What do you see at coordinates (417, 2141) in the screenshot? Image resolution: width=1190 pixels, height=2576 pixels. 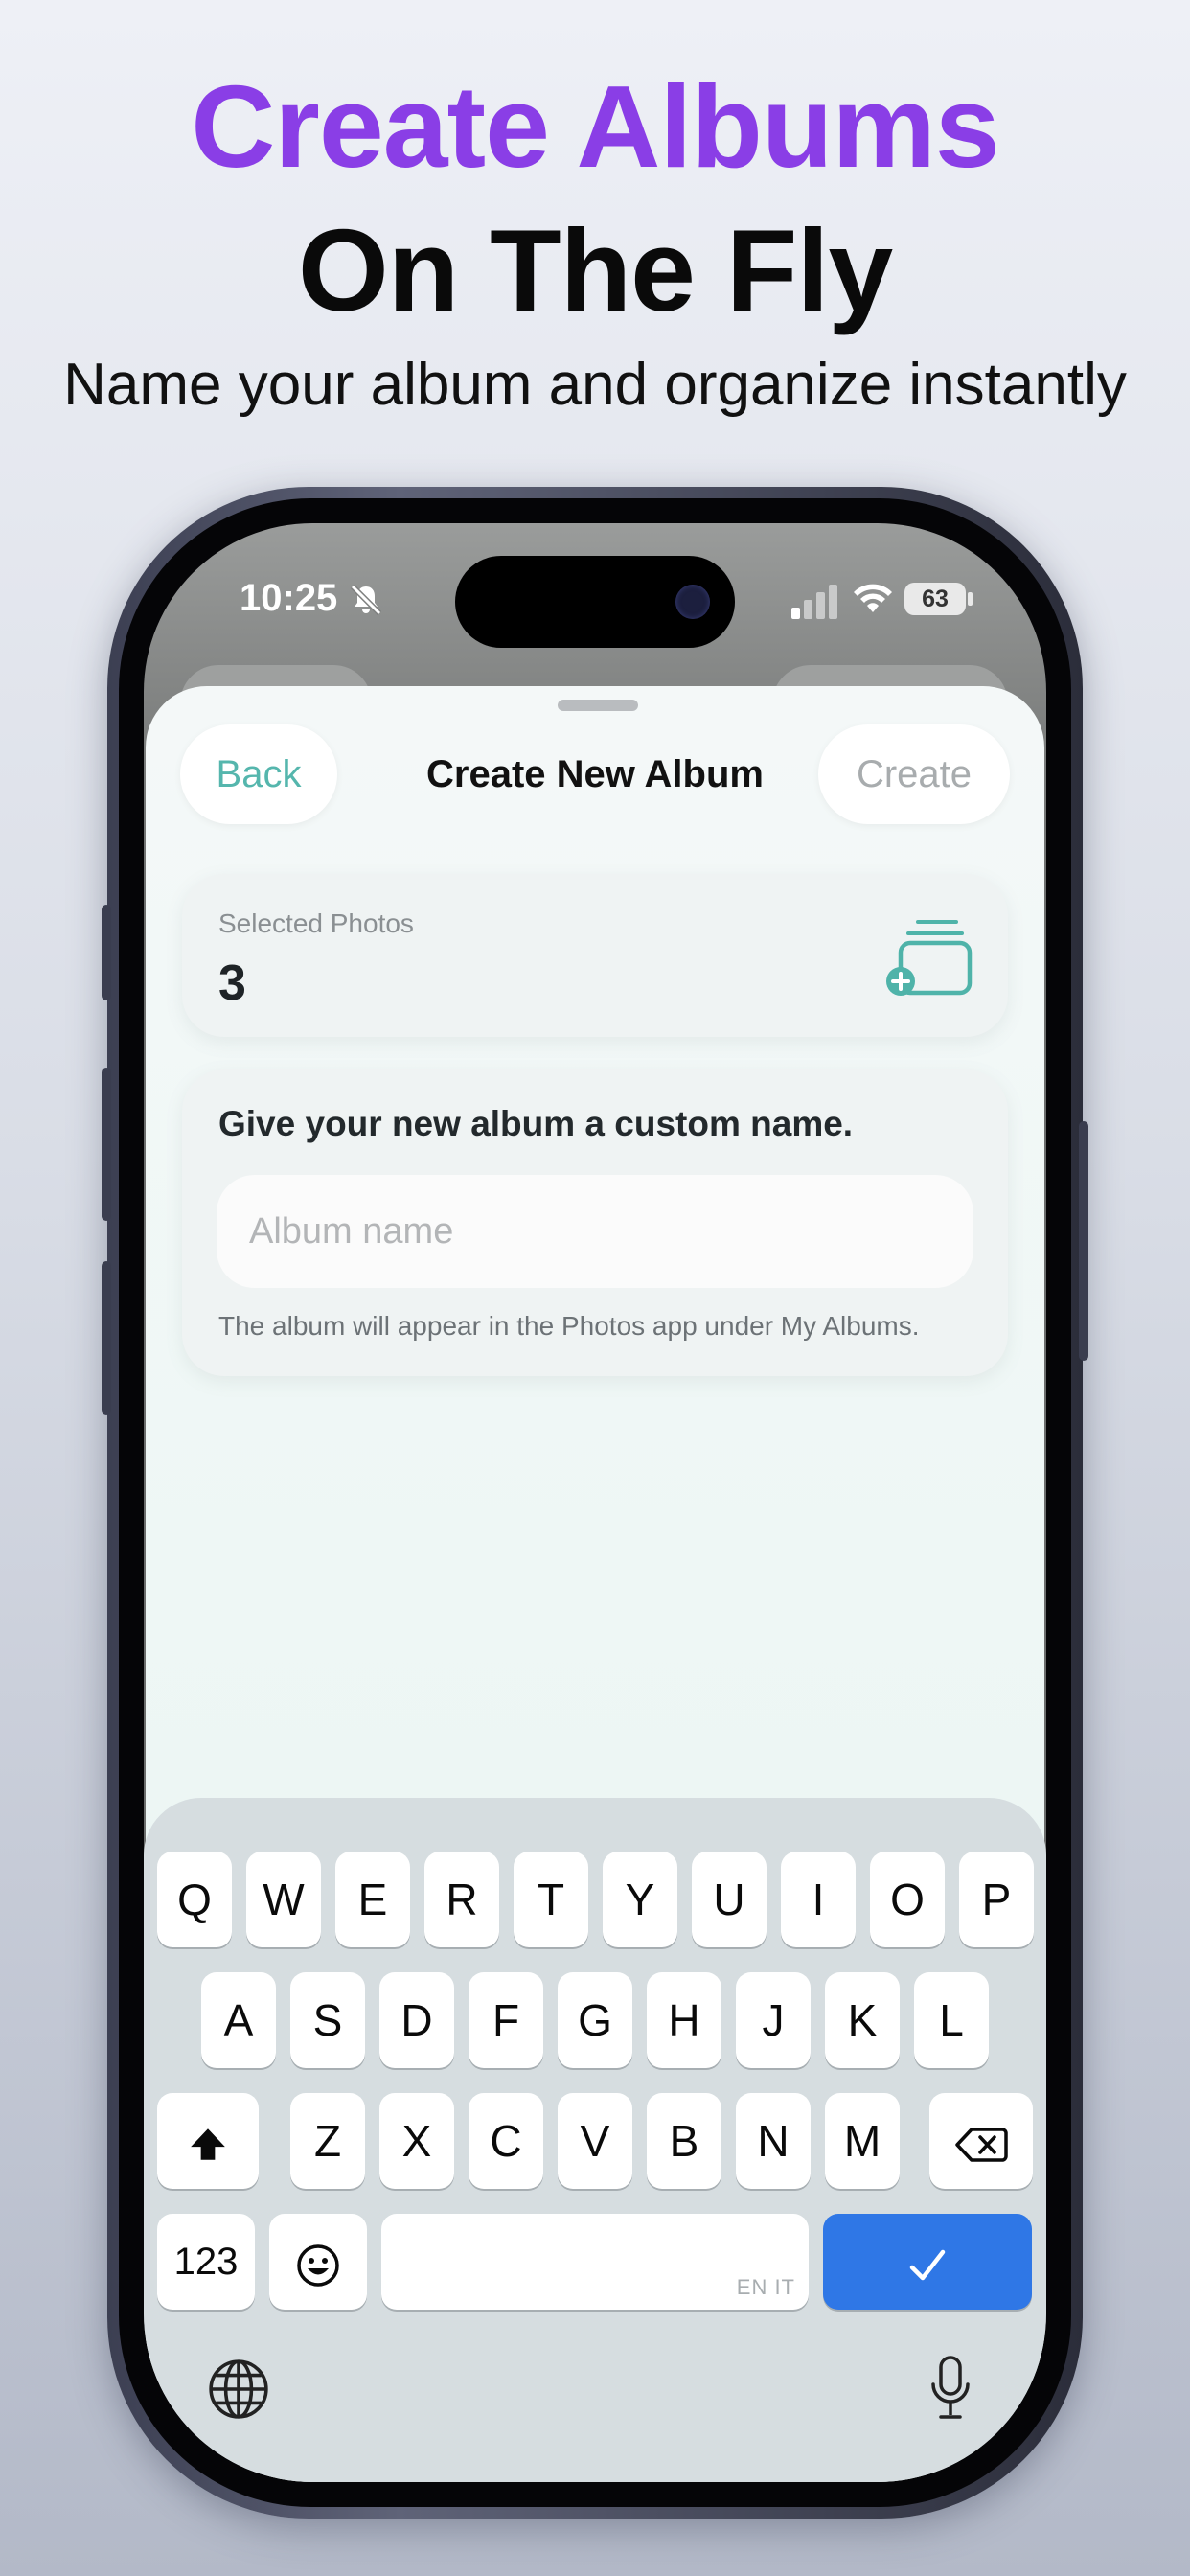 I see `key-x: X` at bounding box center [417, 2141].